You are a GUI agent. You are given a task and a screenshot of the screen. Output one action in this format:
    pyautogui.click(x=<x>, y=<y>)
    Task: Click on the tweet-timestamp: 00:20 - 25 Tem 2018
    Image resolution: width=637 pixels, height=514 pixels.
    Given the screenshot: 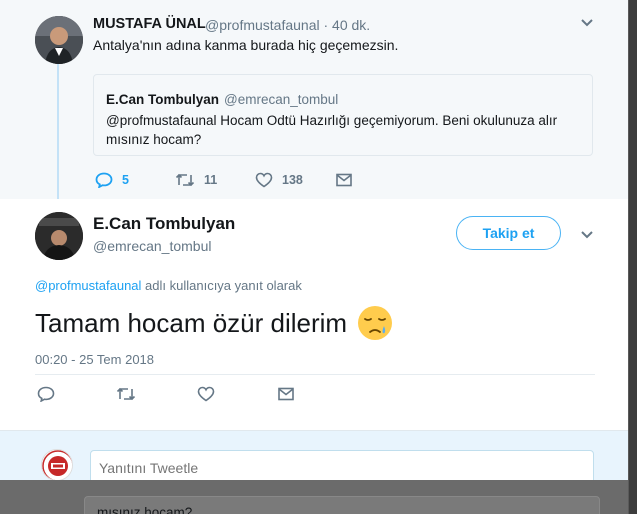 What is the action you would take?
    pyautogui.click(x=94, y=359)
    